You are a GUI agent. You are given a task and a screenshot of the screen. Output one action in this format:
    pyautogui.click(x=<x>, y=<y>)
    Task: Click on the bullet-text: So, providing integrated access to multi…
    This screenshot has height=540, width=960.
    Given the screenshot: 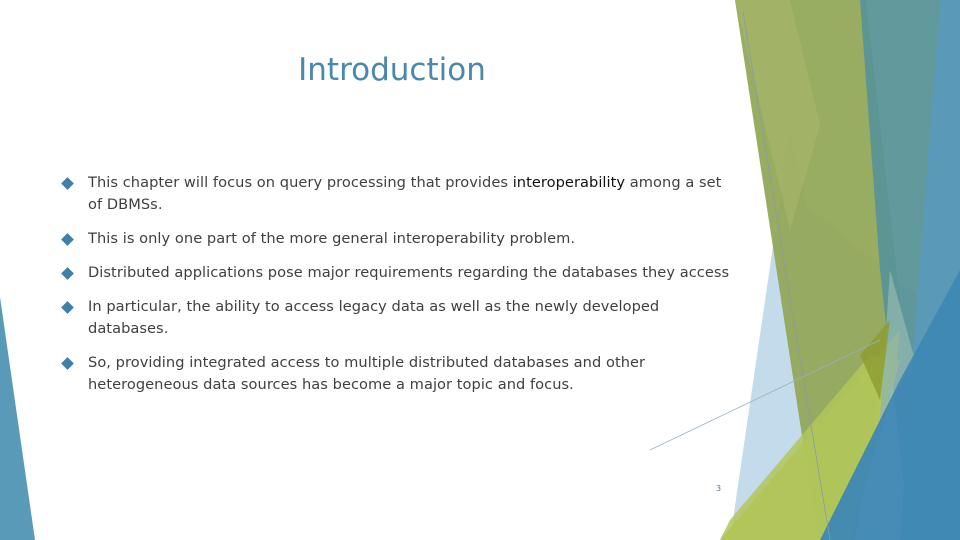 What is the action you would take?
    pyautogui.click(x=367, y=373)
    